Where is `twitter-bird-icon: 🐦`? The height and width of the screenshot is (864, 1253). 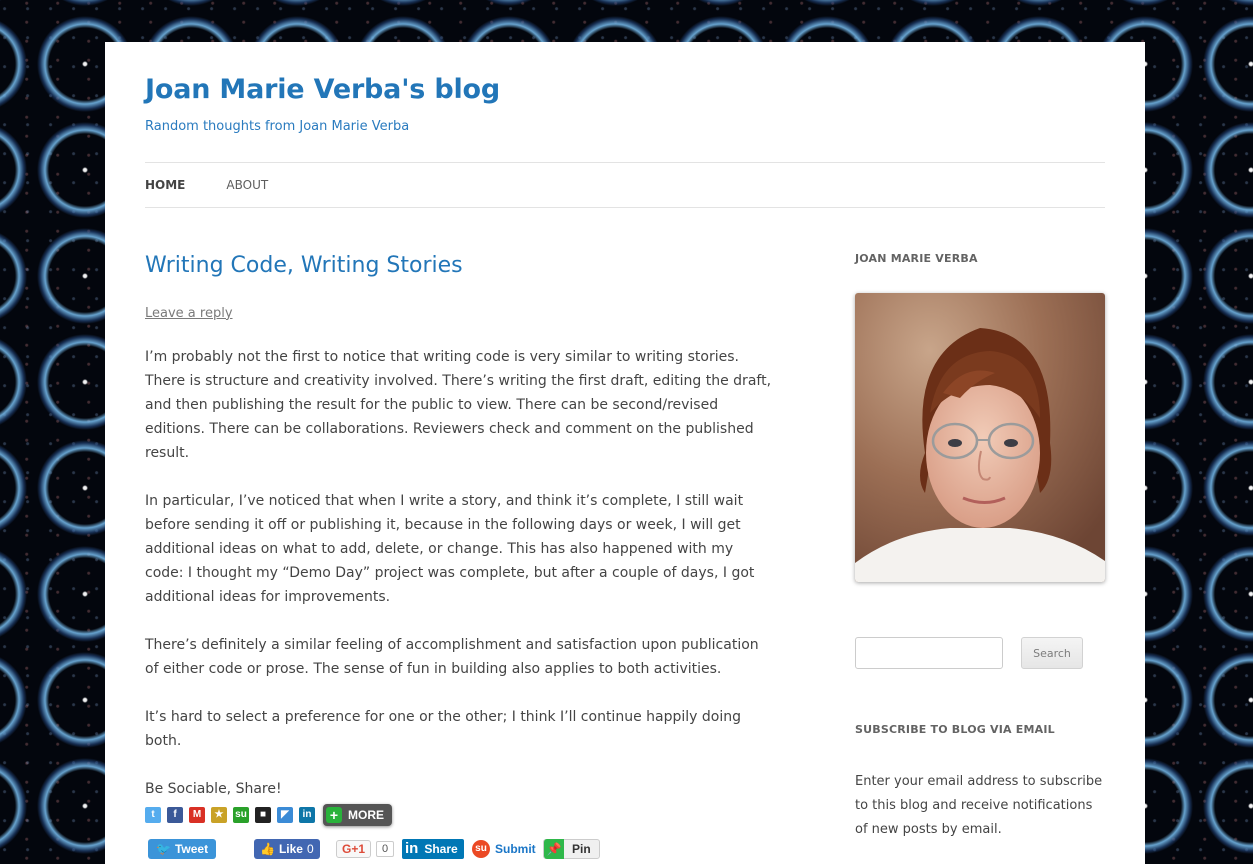
twitter-bird-icon: 🐦 is located at coordinates (163, 848).